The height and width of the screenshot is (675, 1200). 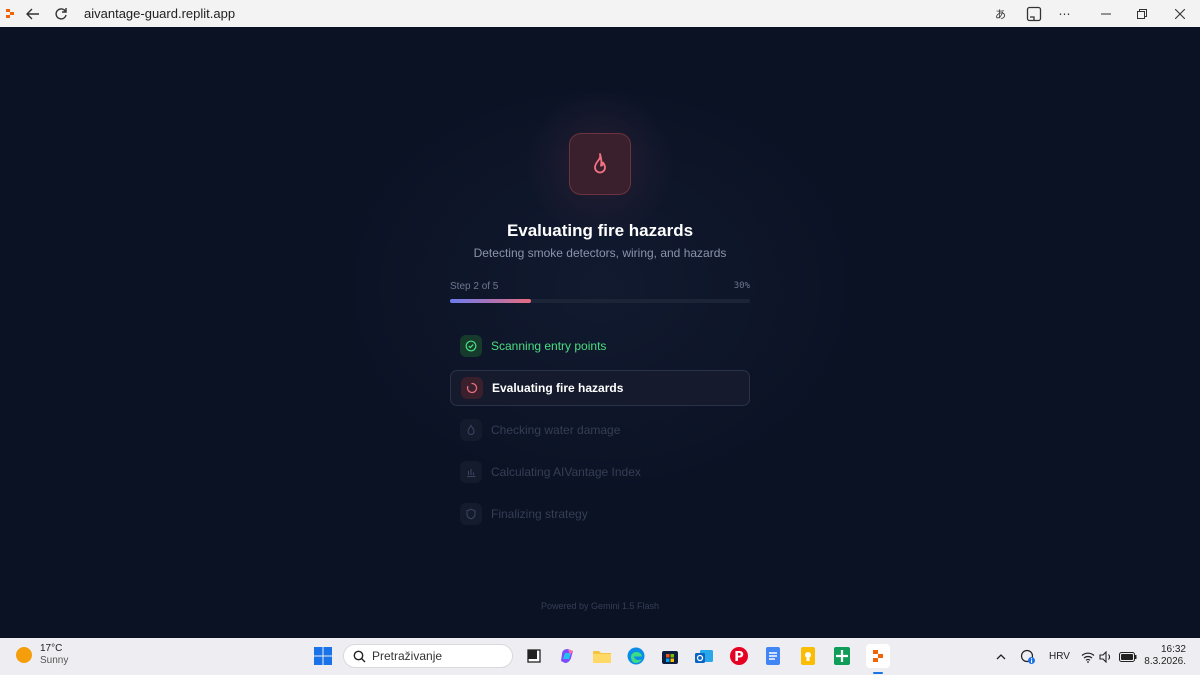 What do you see at coordinates (159, 13) in the screenshot?
I see `url-text: aivantage-guard.replit.app` at bounding box center [159, 13].